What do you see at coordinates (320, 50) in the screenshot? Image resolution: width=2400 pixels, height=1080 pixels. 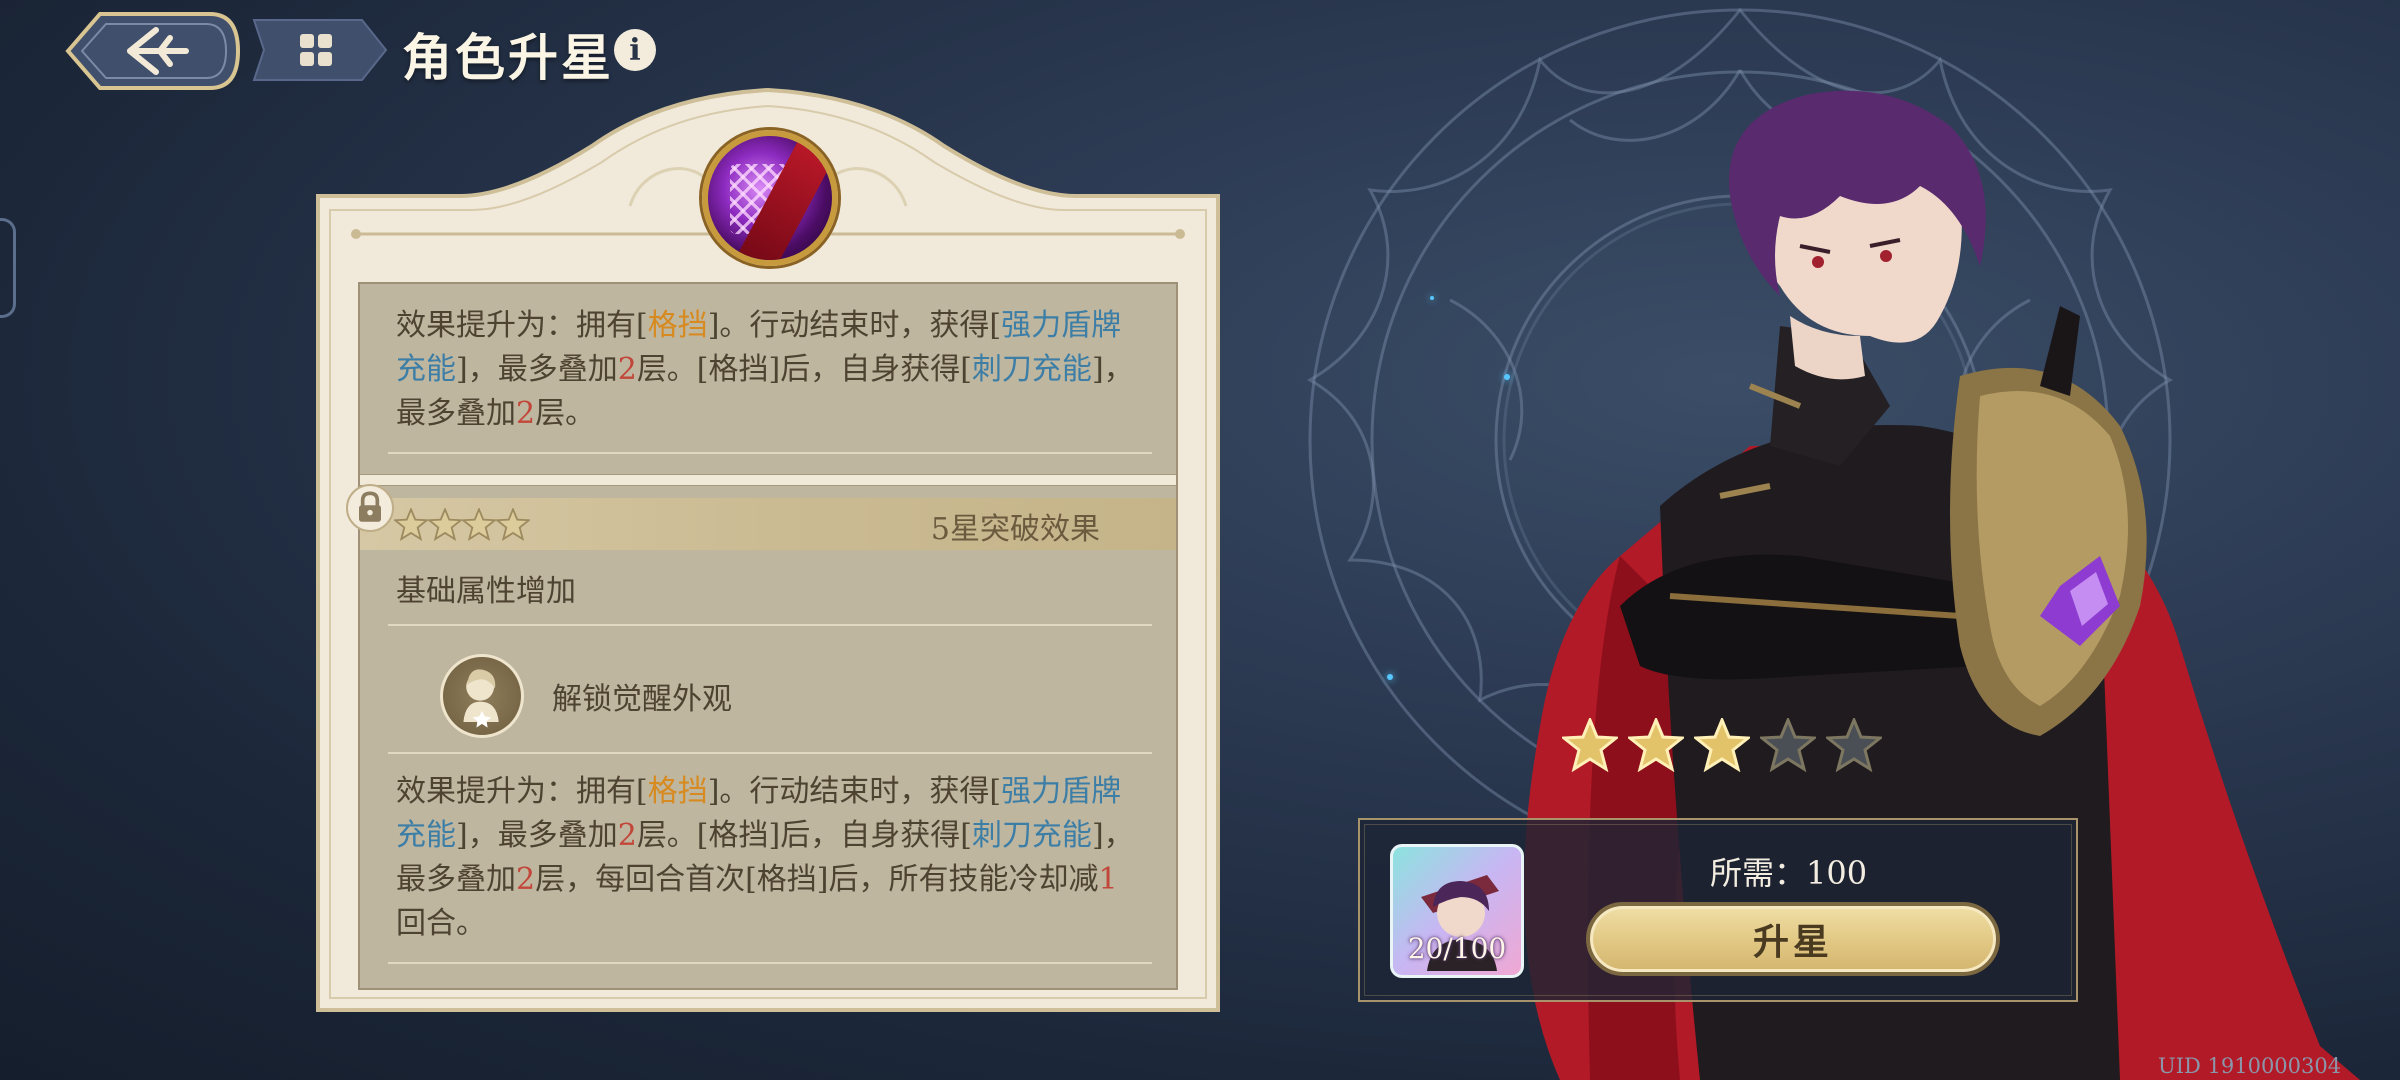 I see `menu-button` at bounding box center [320, 50].